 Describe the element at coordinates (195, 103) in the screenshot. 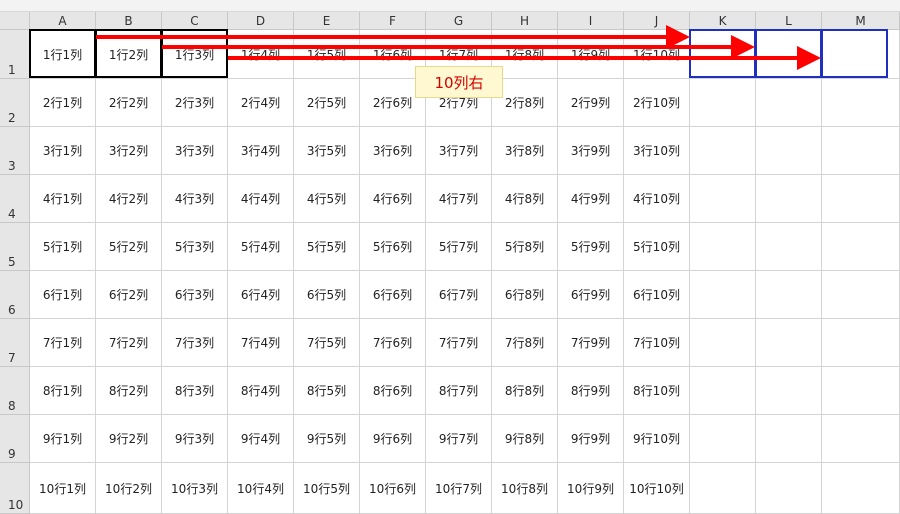

I see `cell-c2: 2行3列` at that location.